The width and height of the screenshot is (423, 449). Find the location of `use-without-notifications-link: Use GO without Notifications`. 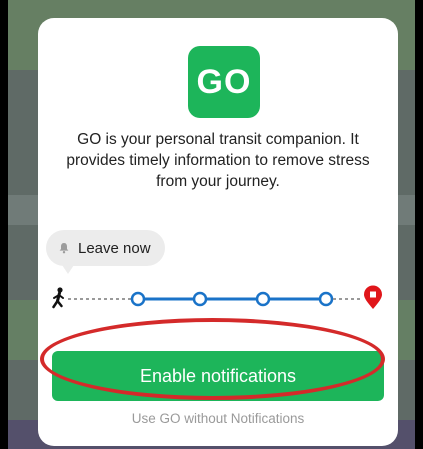

use-without-notifications-link: Use GO without Notifications is located at coordinates (218, 418).